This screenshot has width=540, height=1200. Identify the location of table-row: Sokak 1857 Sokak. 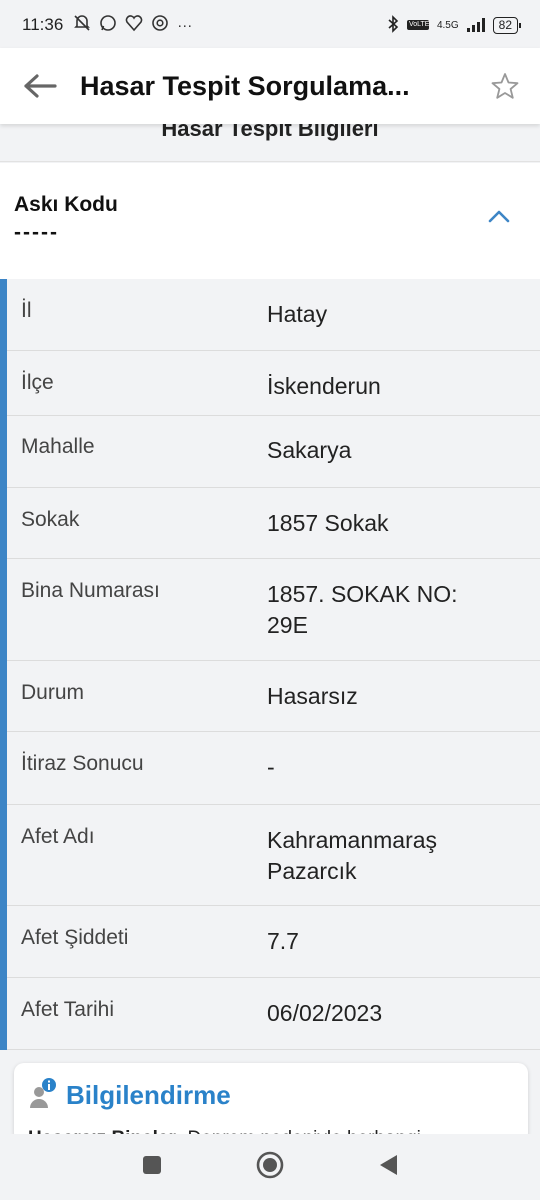
(273, 523).